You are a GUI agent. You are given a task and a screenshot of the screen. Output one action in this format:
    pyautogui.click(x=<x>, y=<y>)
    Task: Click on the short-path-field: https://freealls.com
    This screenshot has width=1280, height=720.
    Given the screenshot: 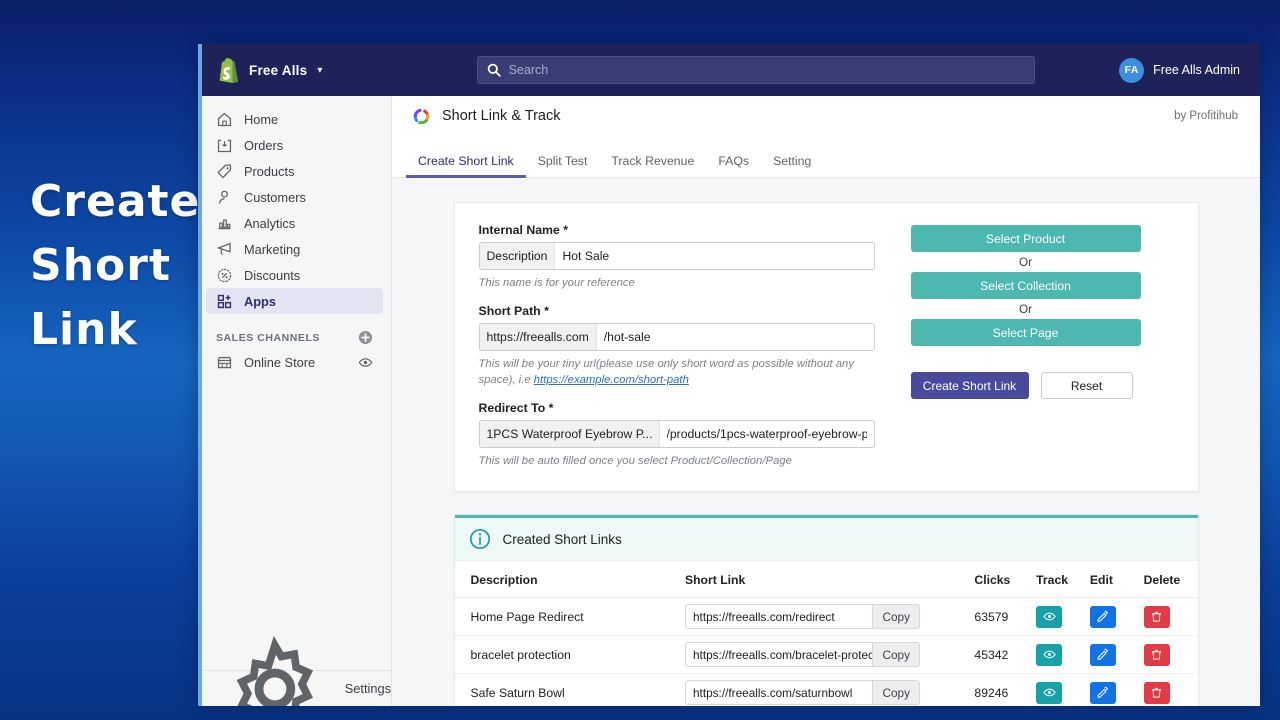 What is the action you would take?
    pyautogui.click(x=676, y=337)
    